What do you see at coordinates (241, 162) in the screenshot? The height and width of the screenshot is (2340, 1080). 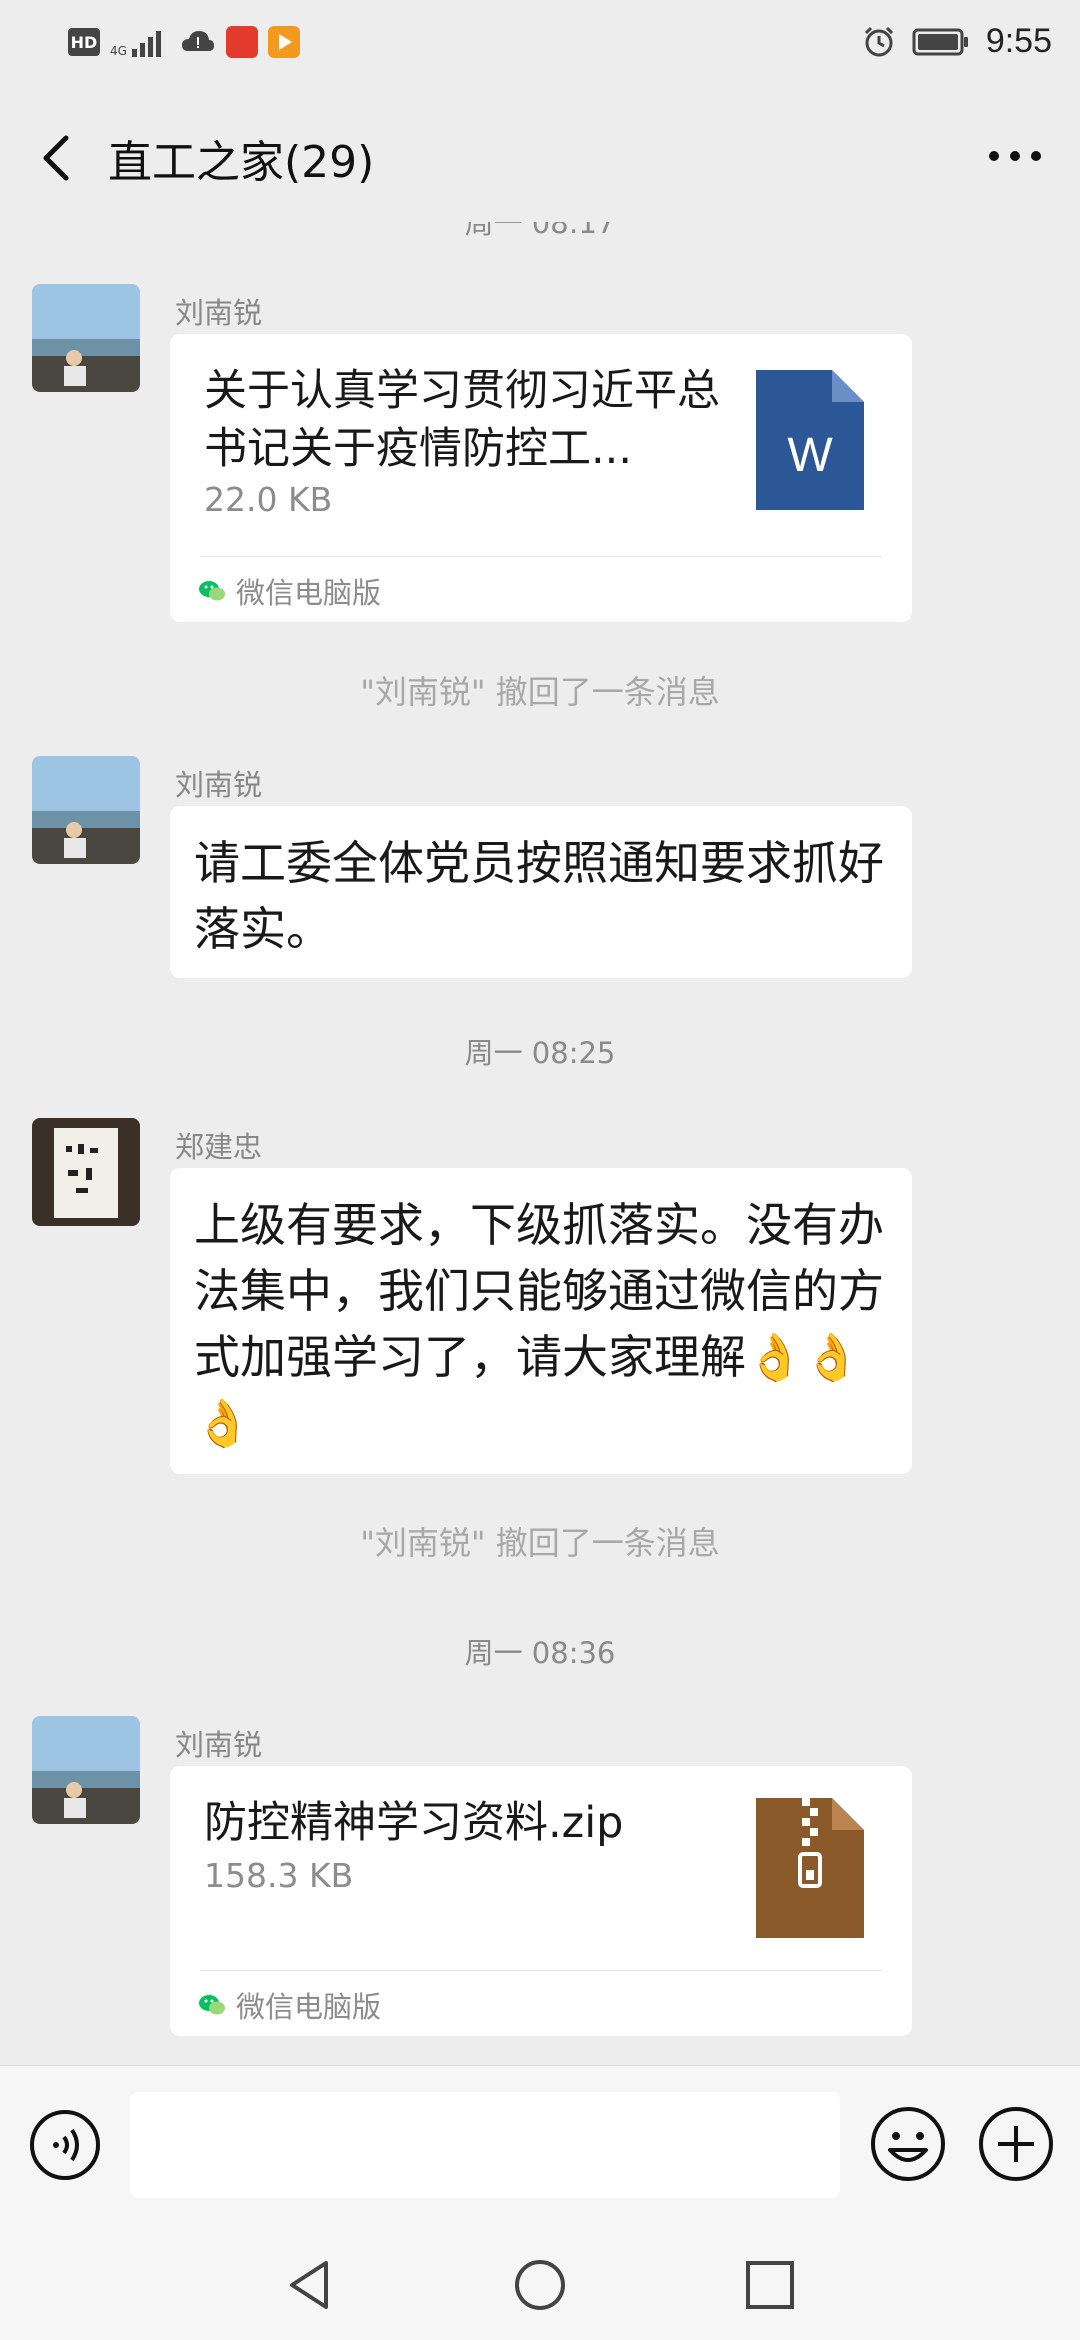 I see `chat-title: 直工之家(29)` at bounding box center [241, 162].